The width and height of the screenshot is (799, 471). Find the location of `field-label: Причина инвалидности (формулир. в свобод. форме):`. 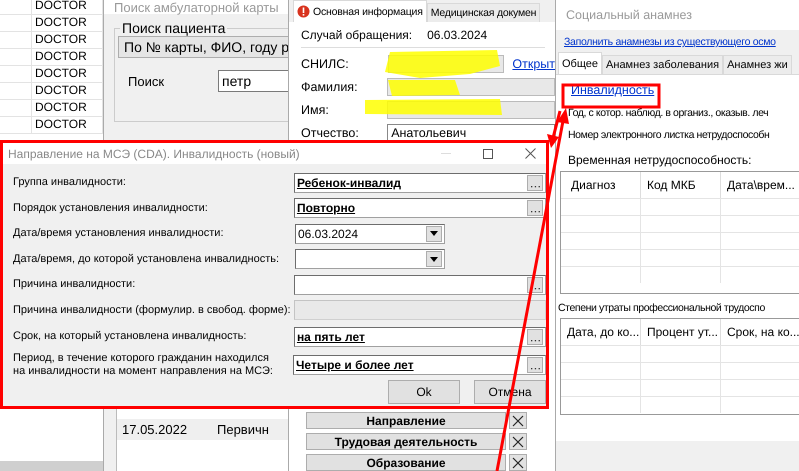

field-label: Причина инвалидности (формулир. в свобод. форме): is located at coordinates (152, 310).